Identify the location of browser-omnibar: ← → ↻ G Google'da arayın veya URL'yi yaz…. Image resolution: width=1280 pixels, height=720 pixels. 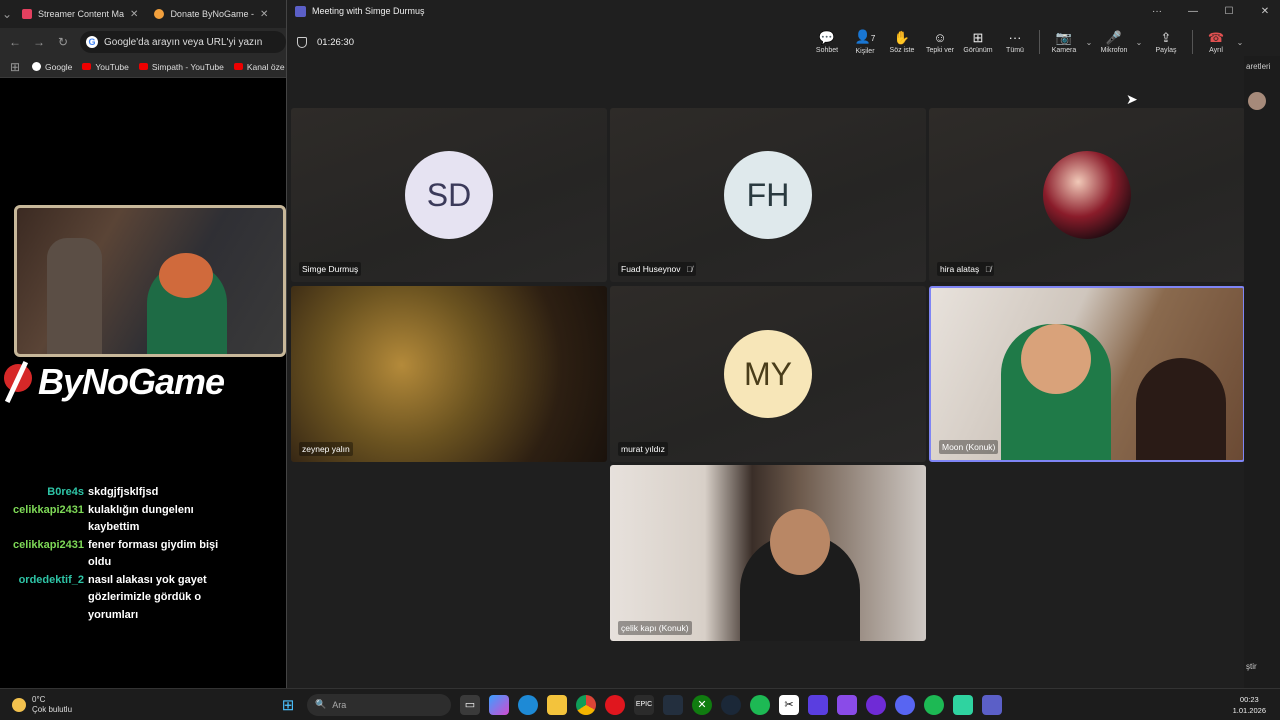
(143, 42).